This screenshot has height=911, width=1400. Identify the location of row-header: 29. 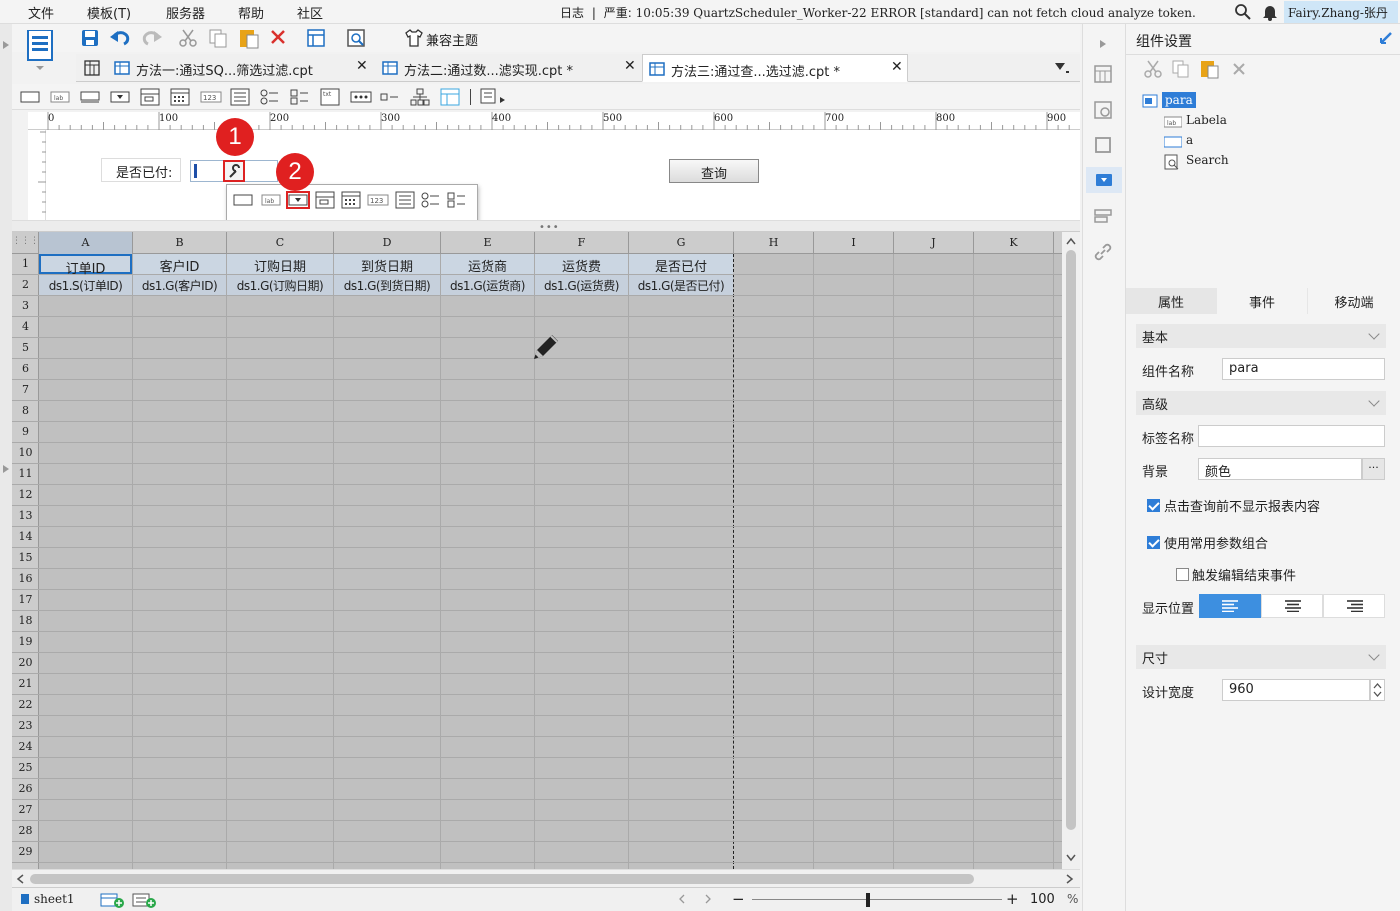
(25, 852).